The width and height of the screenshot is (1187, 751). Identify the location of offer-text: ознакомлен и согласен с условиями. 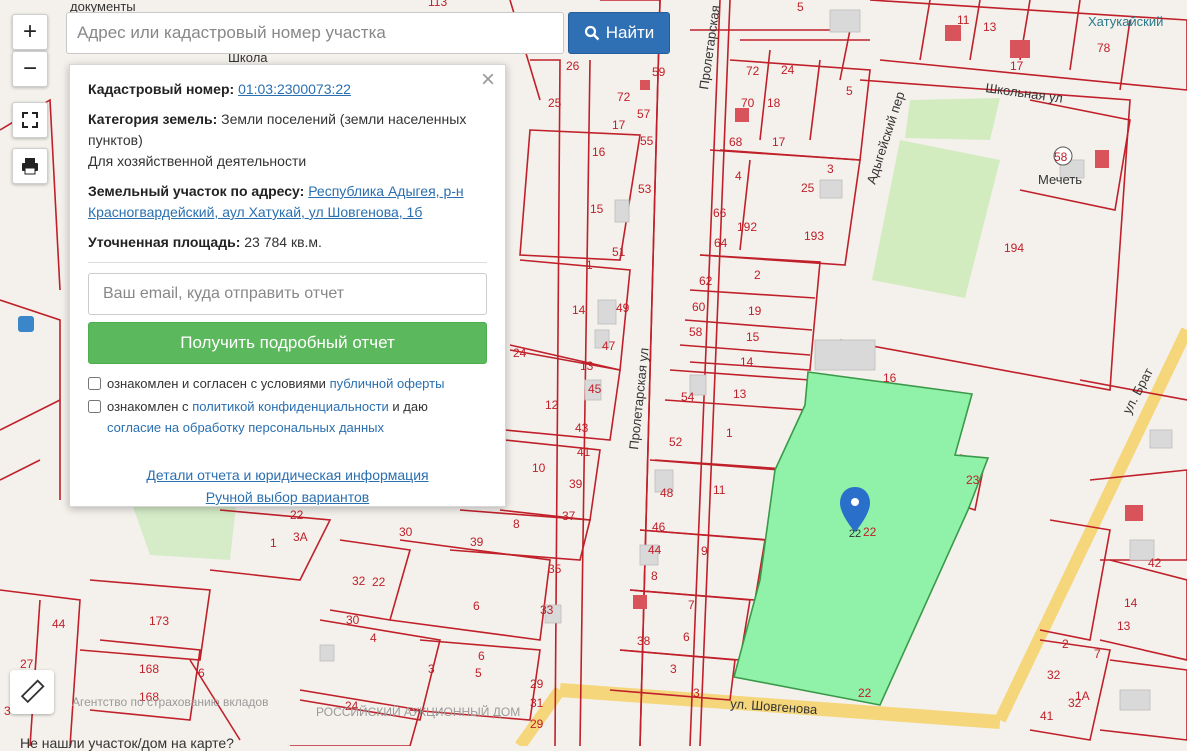
(216, 383).